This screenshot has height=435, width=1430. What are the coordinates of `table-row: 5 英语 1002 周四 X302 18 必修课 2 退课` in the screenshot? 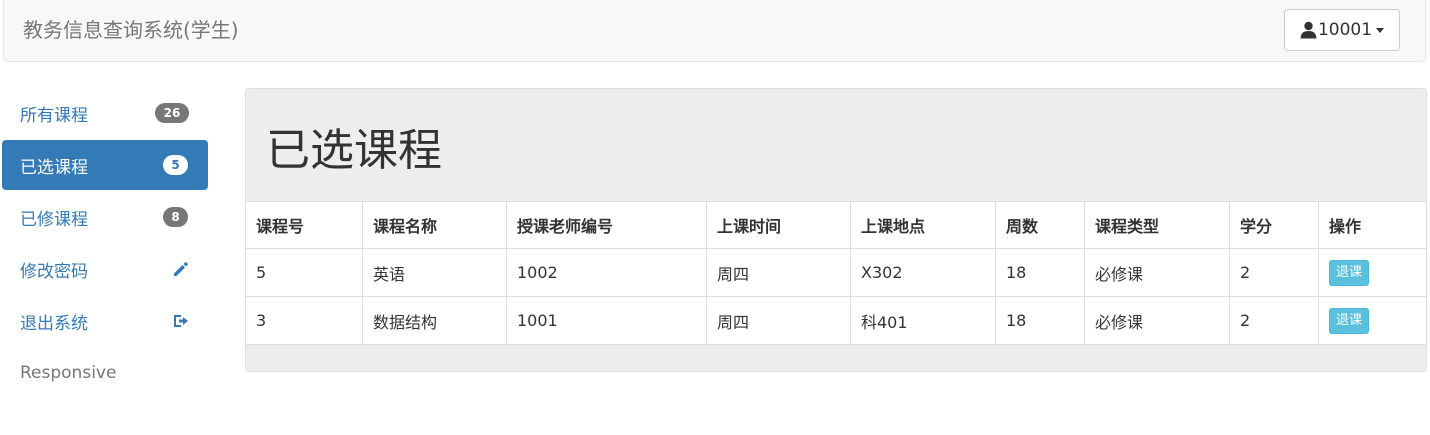 It's located at (836, 272).